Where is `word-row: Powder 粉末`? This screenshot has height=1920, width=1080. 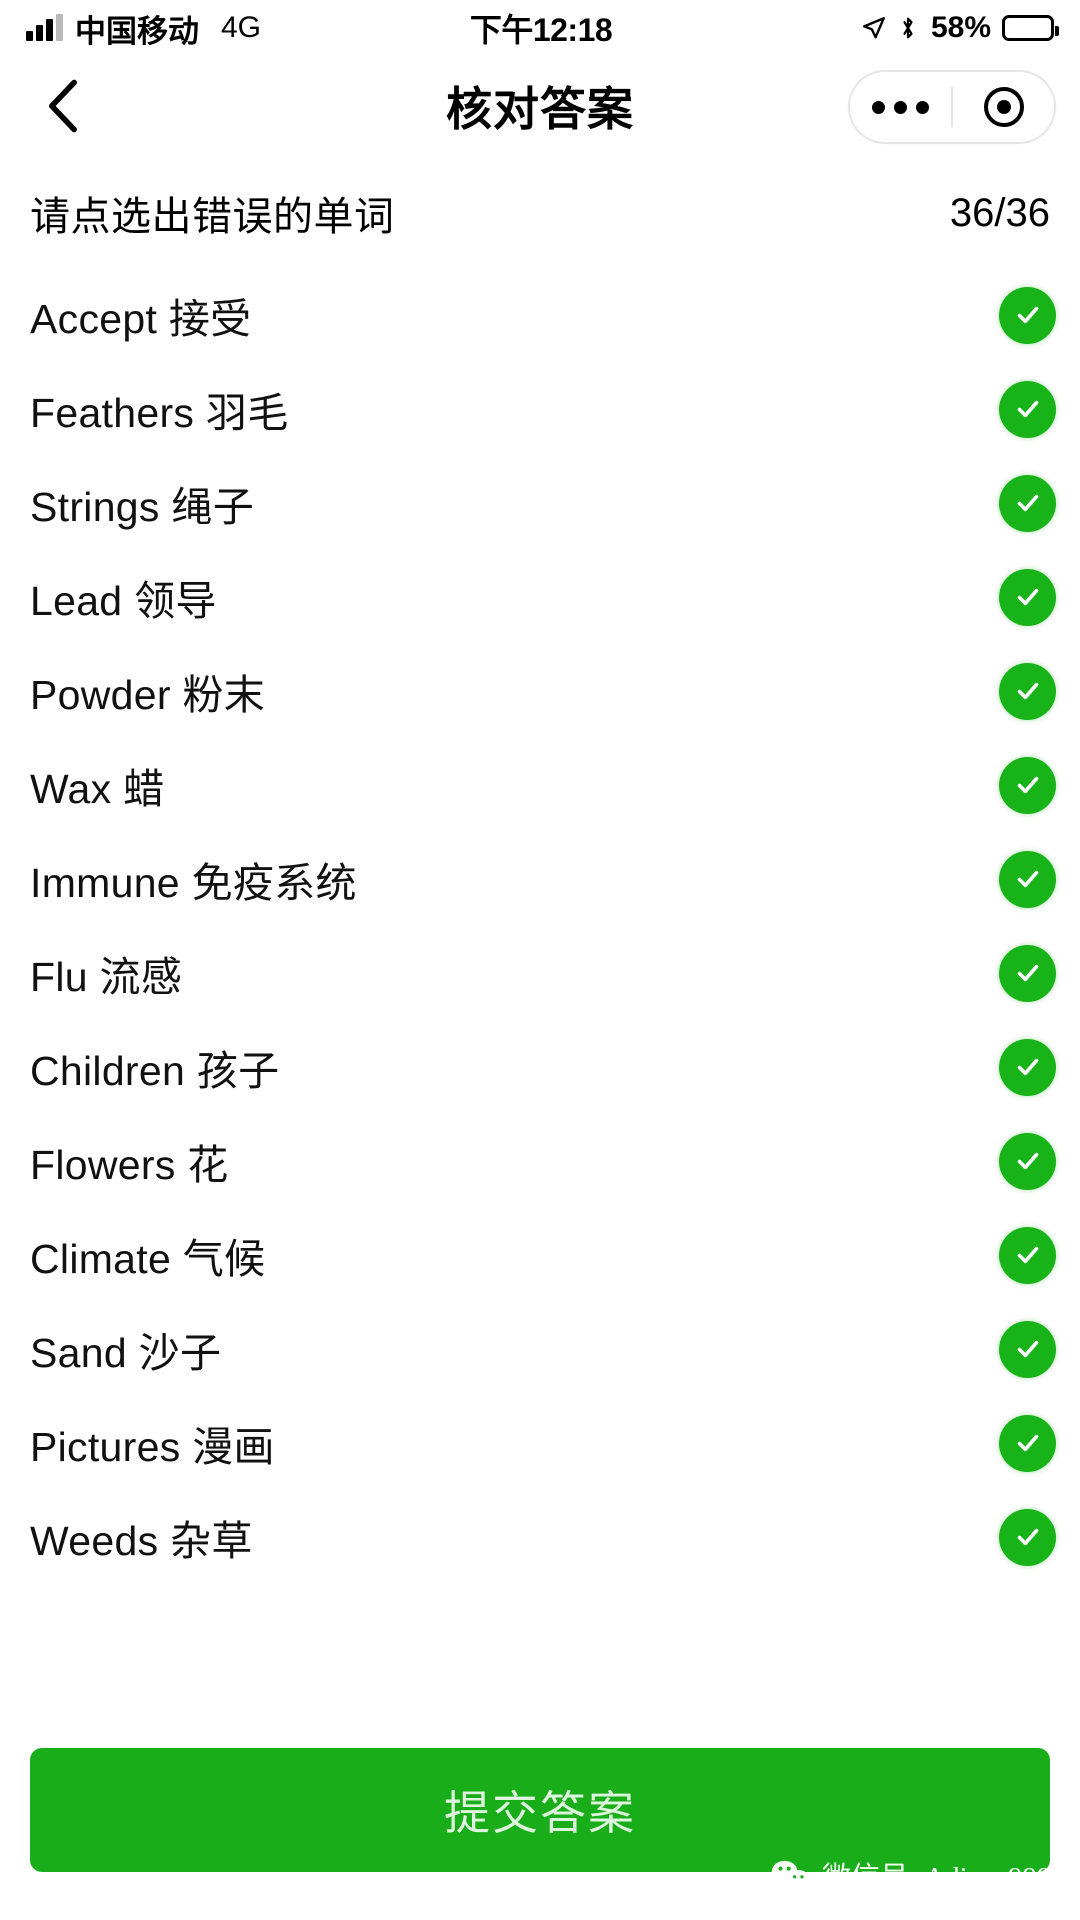
word-row: Powder 粉末 is located at coordinates (540, 691).